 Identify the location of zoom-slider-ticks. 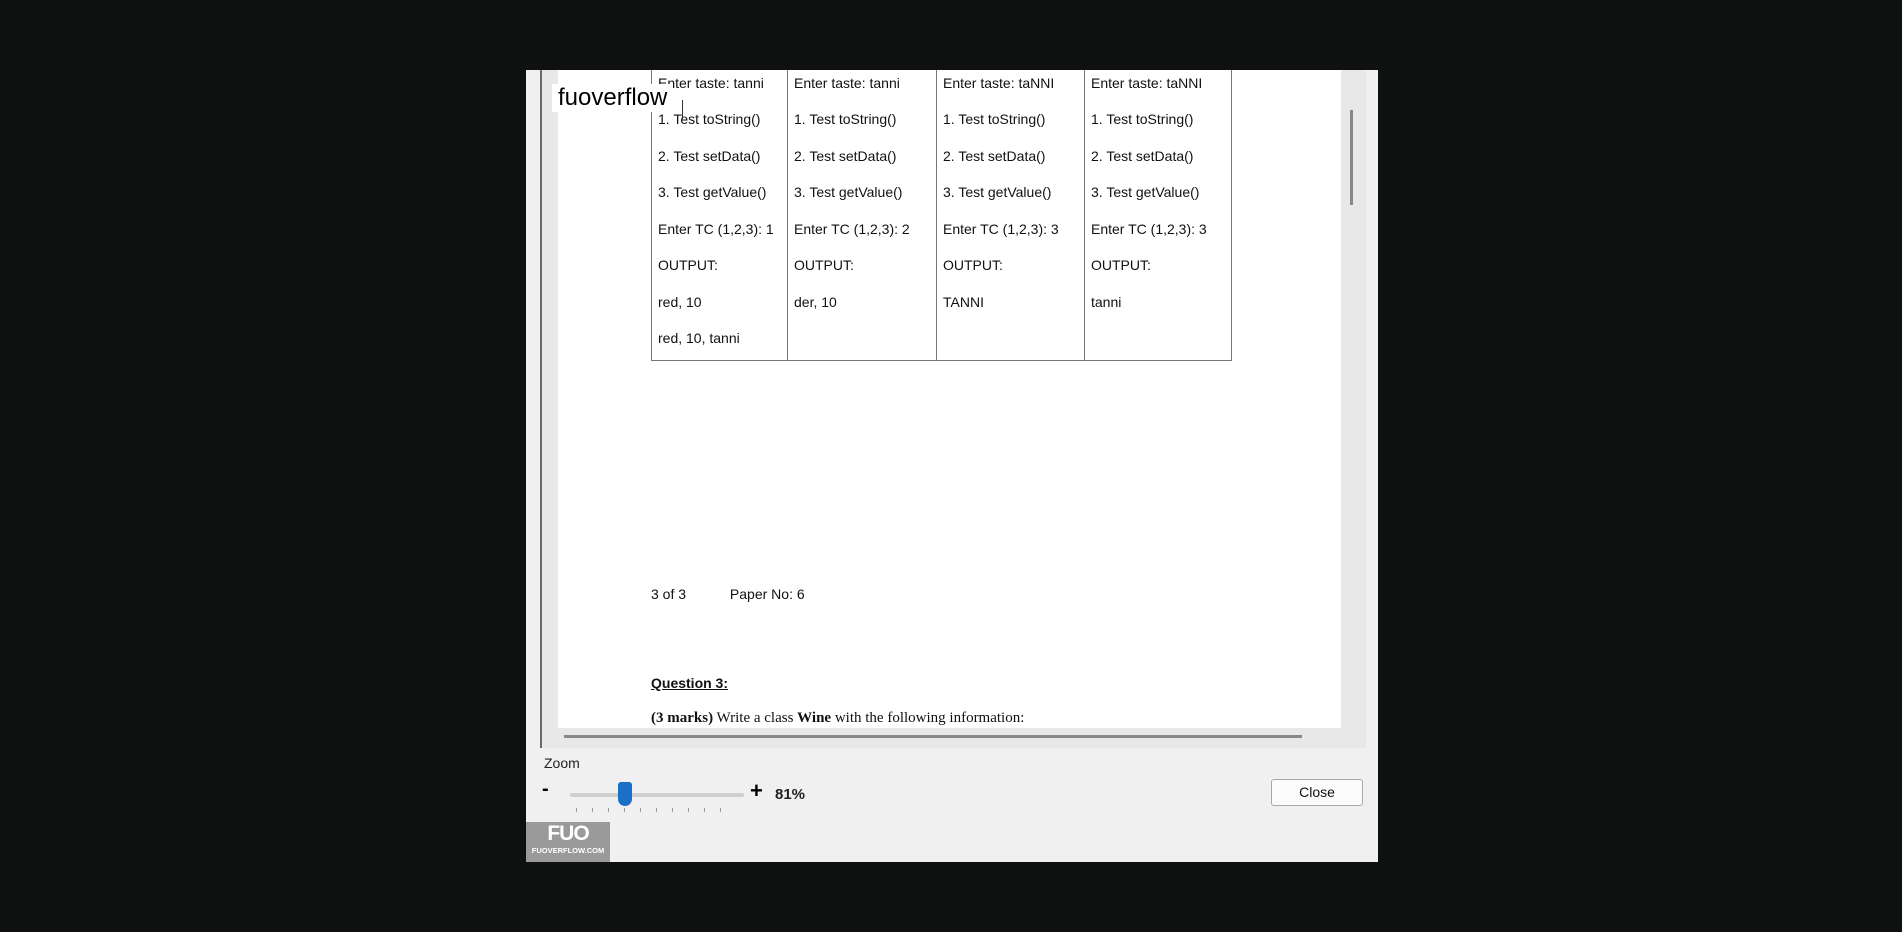
(656, 811).